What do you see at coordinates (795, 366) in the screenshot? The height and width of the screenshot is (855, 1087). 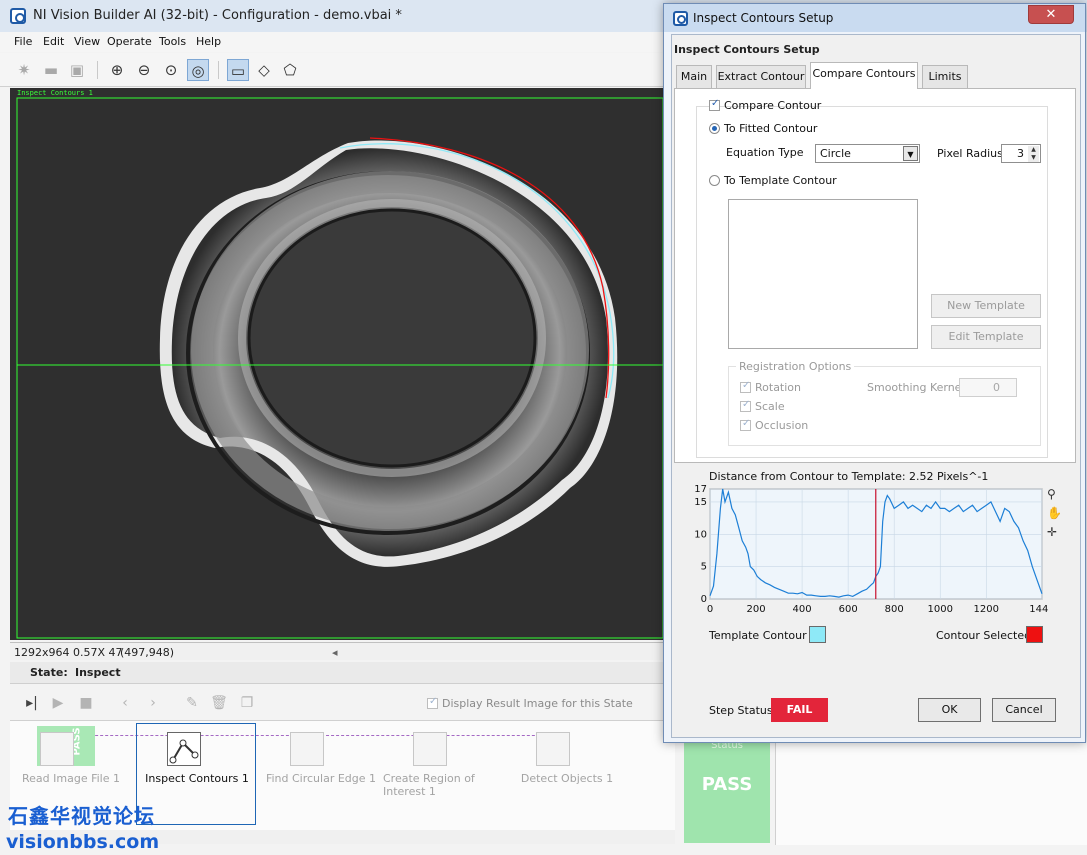 I see `registration-options-label: Registration Options` at bounding box center [795, 366].